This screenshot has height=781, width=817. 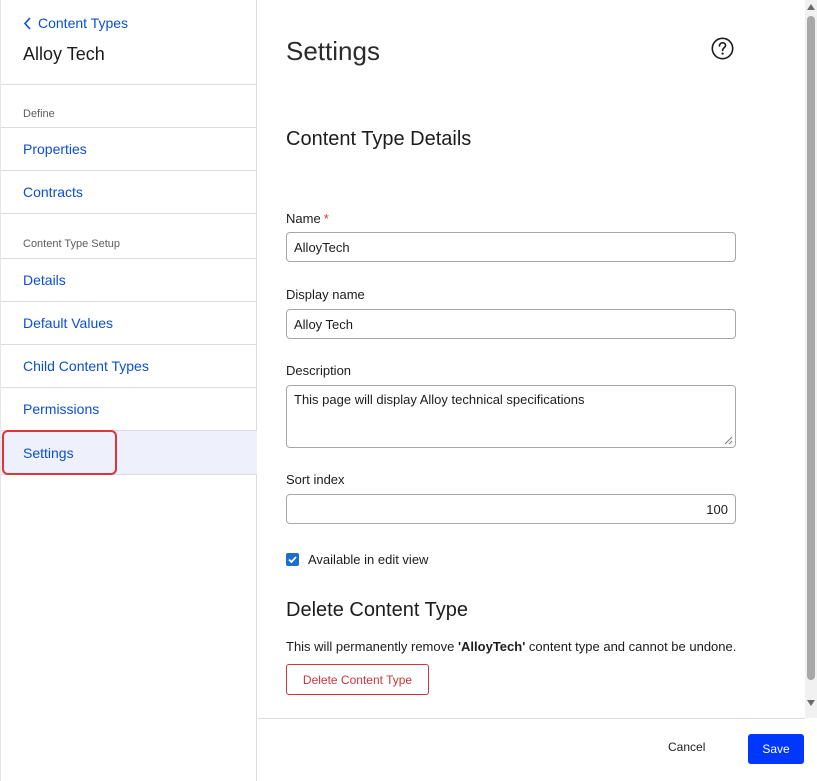 What do you see at coordinates (511, 509) in the screenshot?
I see `sort-index-input` at bounding box center [511, 509].